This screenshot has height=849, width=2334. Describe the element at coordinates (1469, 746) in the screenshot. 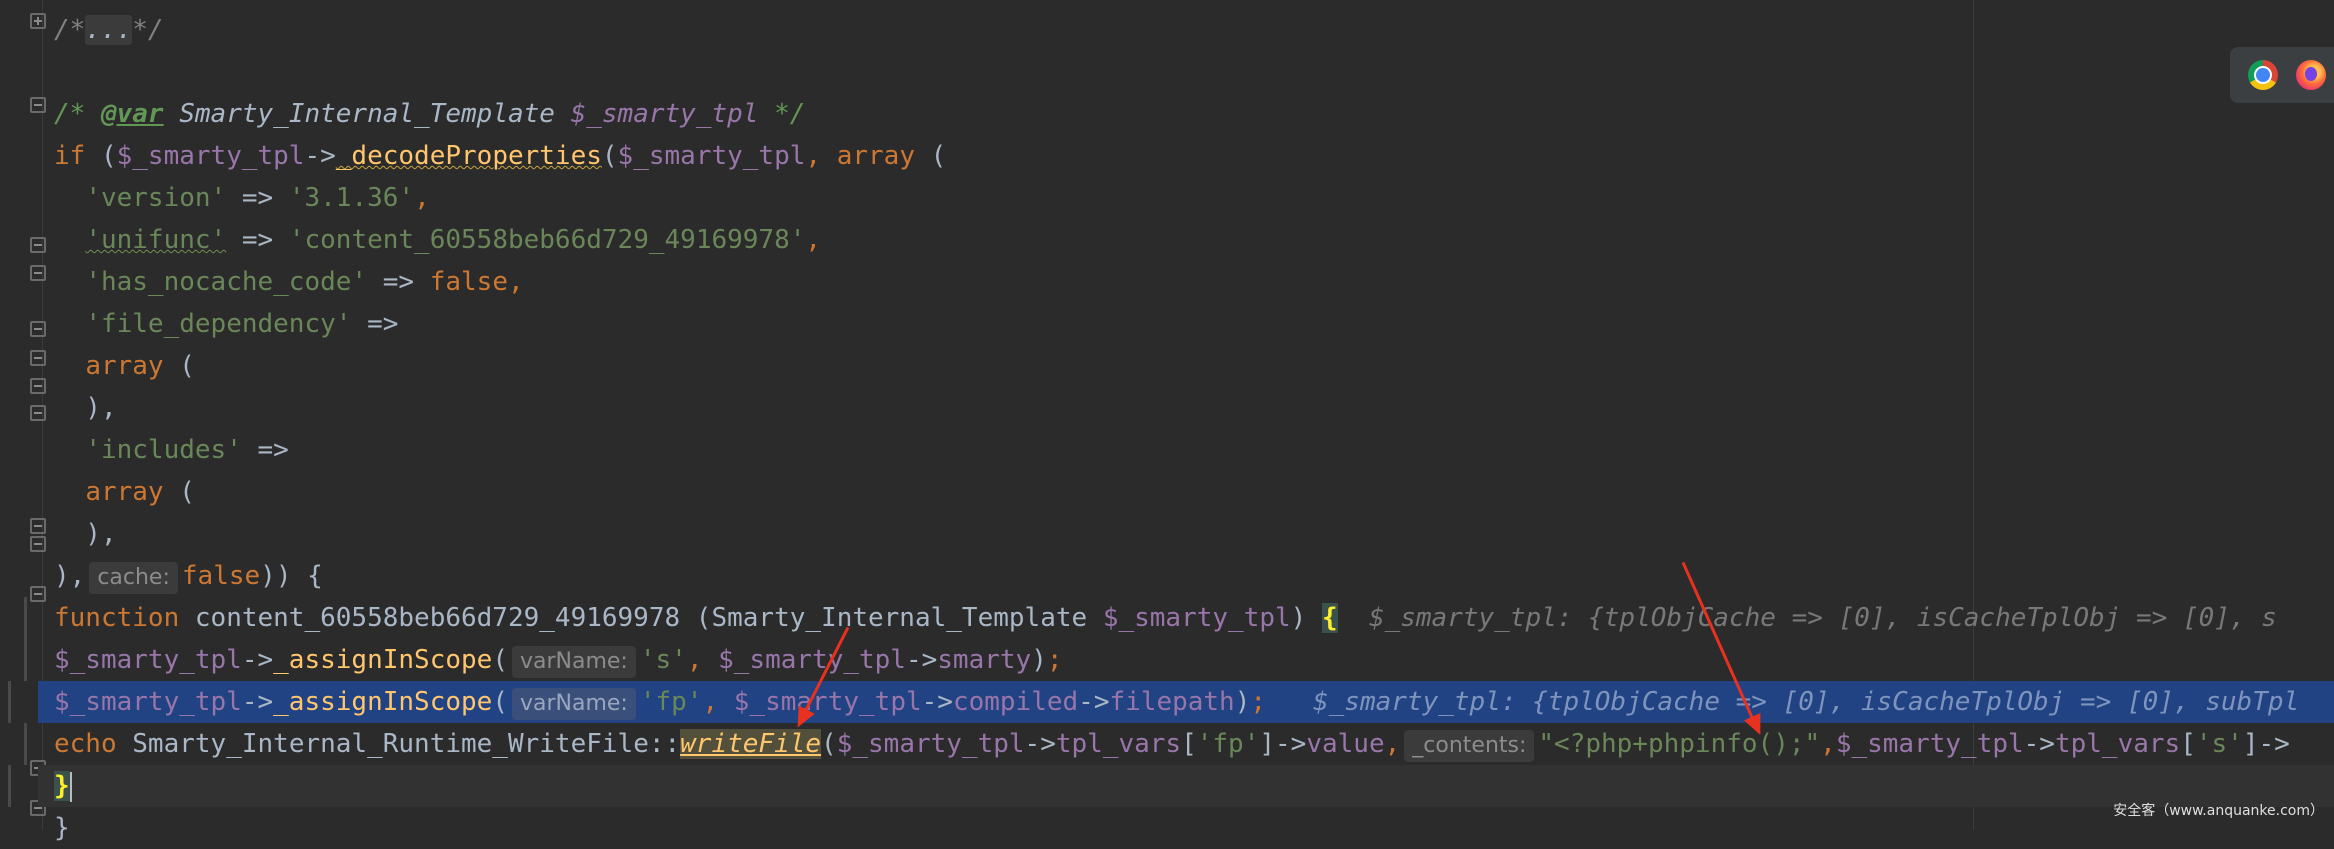

I see `param-hint: _contents:` at that location.